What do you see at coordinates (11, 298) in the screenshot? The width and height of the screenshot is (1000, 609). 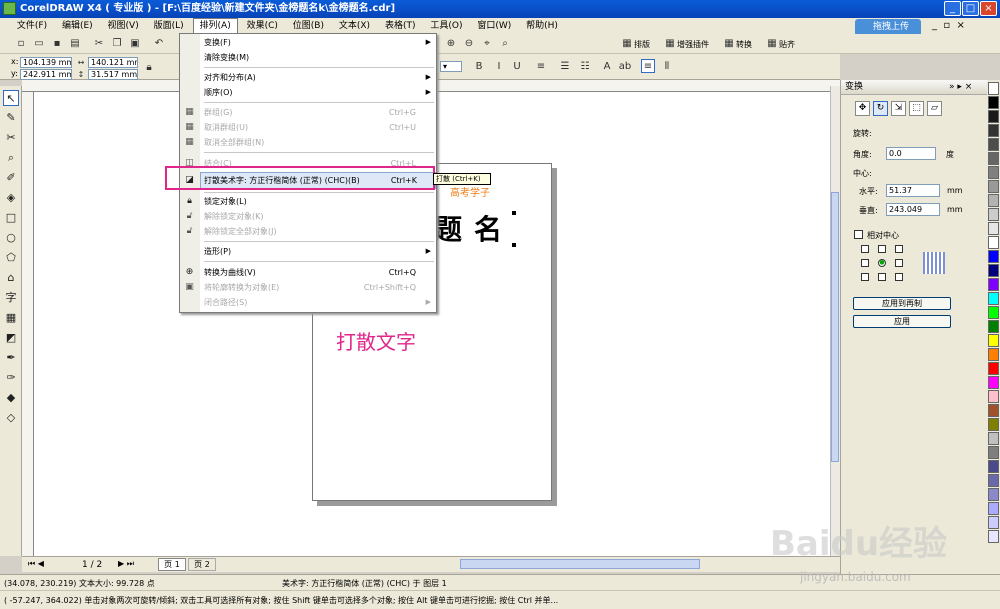 I see `text-tool-icon: 字` at bounding box center [11, 298].